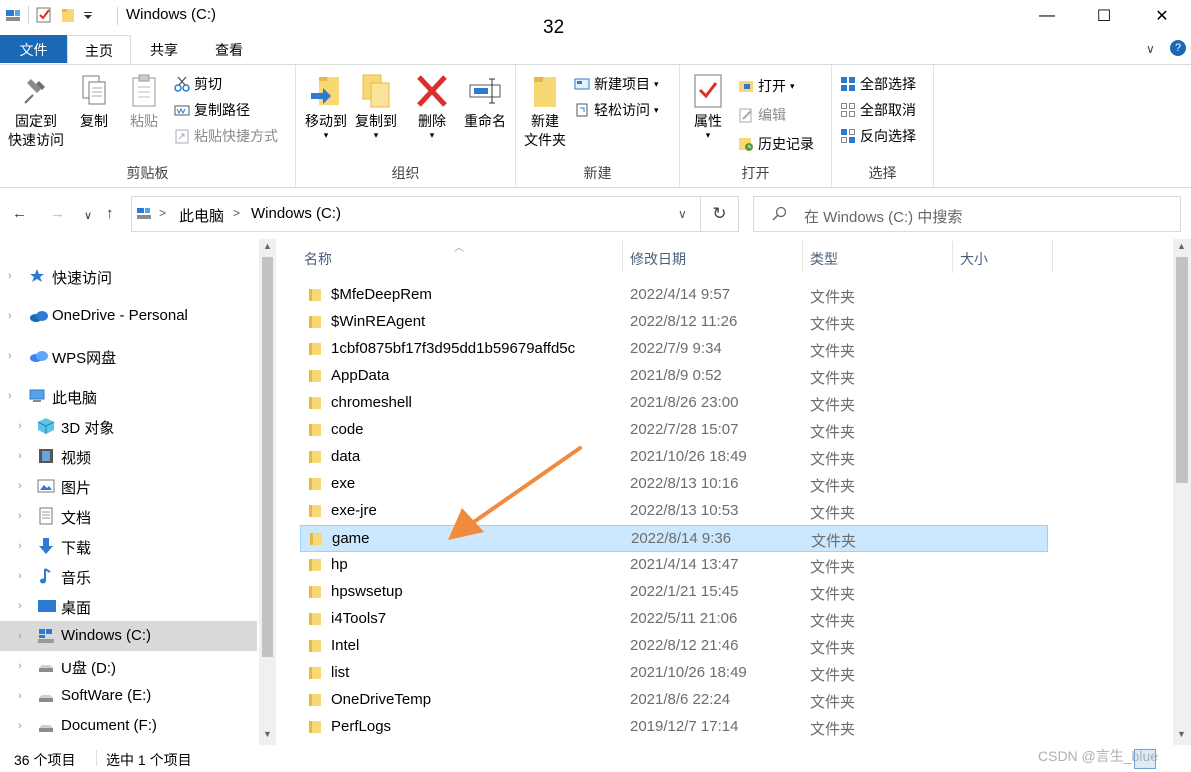 The width and height of the screenshot is (1191, 772). Describe the element at coordinates (376, 106) in the screenshot. I see `copy-to-button: 复制到 ▾` at that location.